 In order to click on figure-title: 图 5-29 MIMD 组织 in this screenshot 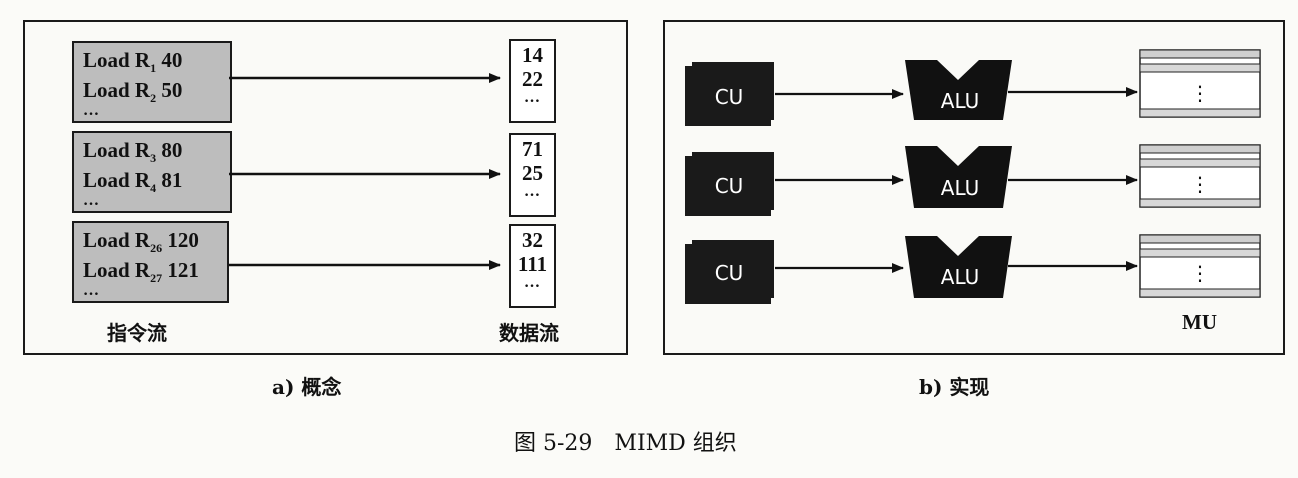, I will do `click(625, 443)`.